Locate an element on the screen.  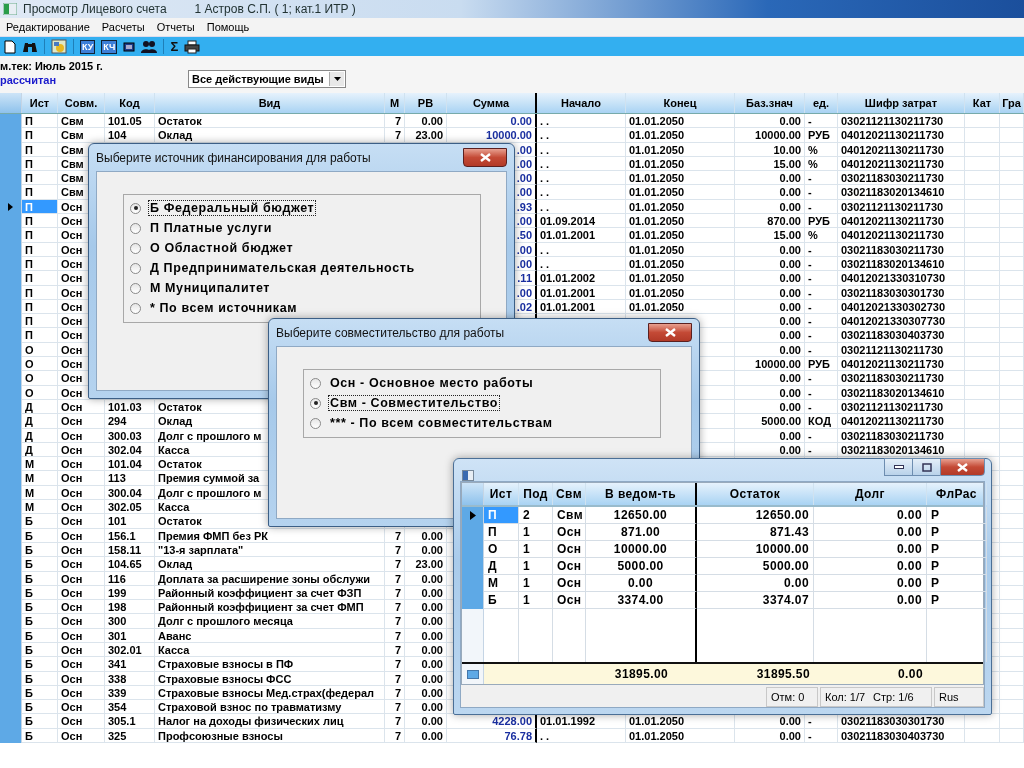
toolbar-button: КЧ is located at coordinates (109, 46).